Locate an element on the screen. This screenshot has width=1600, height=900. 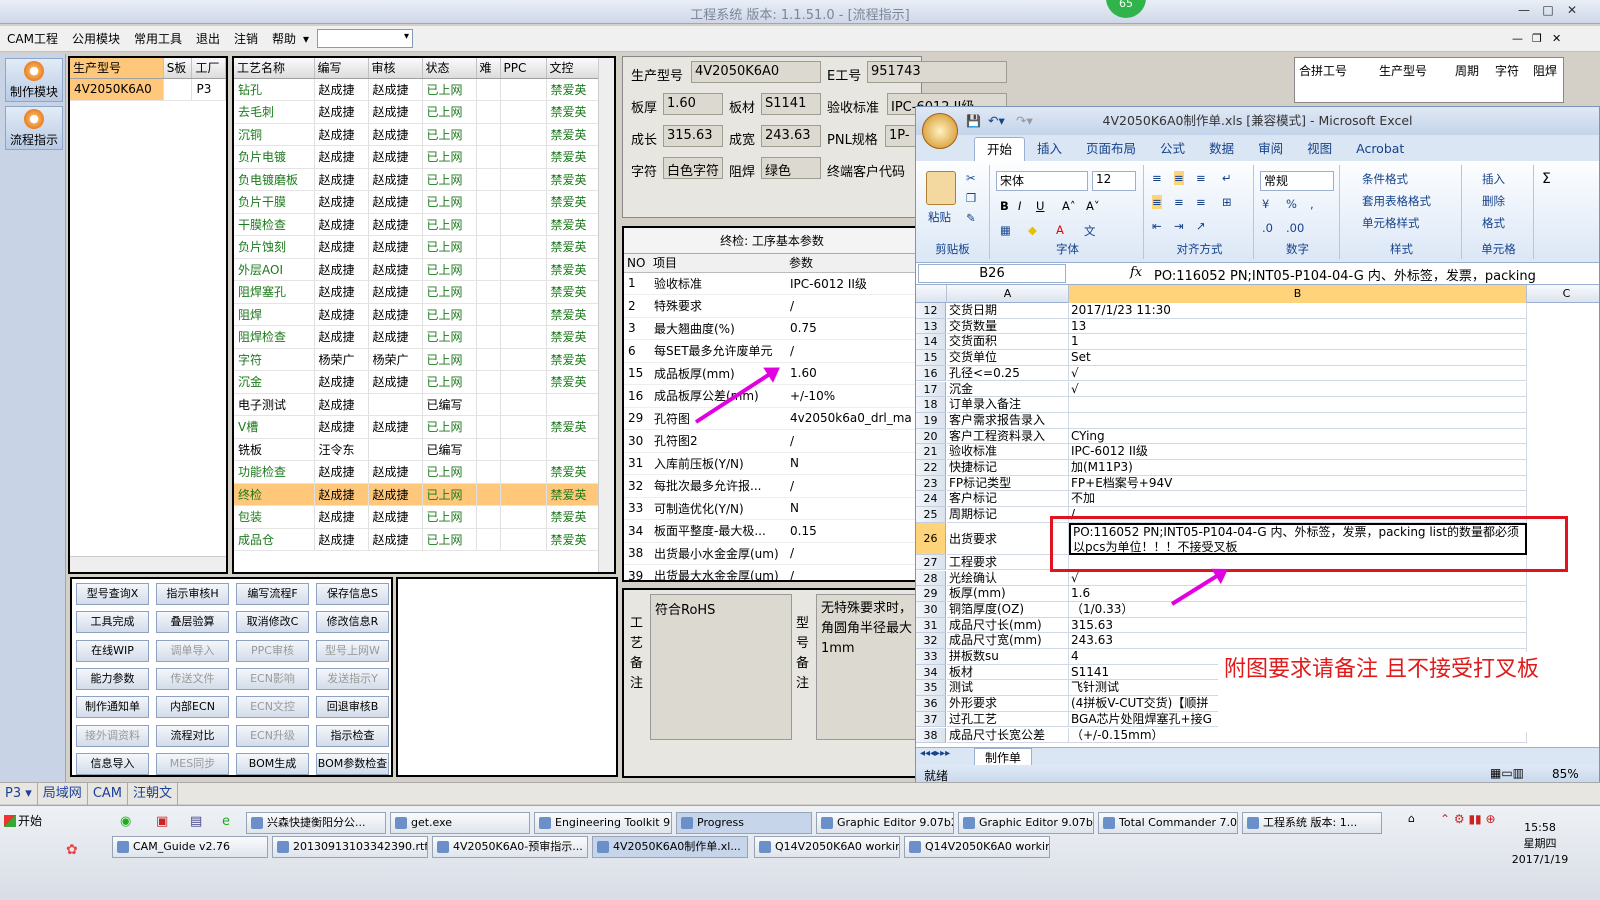
cell-b: 315.63 is located at coordinates (1298, 625).